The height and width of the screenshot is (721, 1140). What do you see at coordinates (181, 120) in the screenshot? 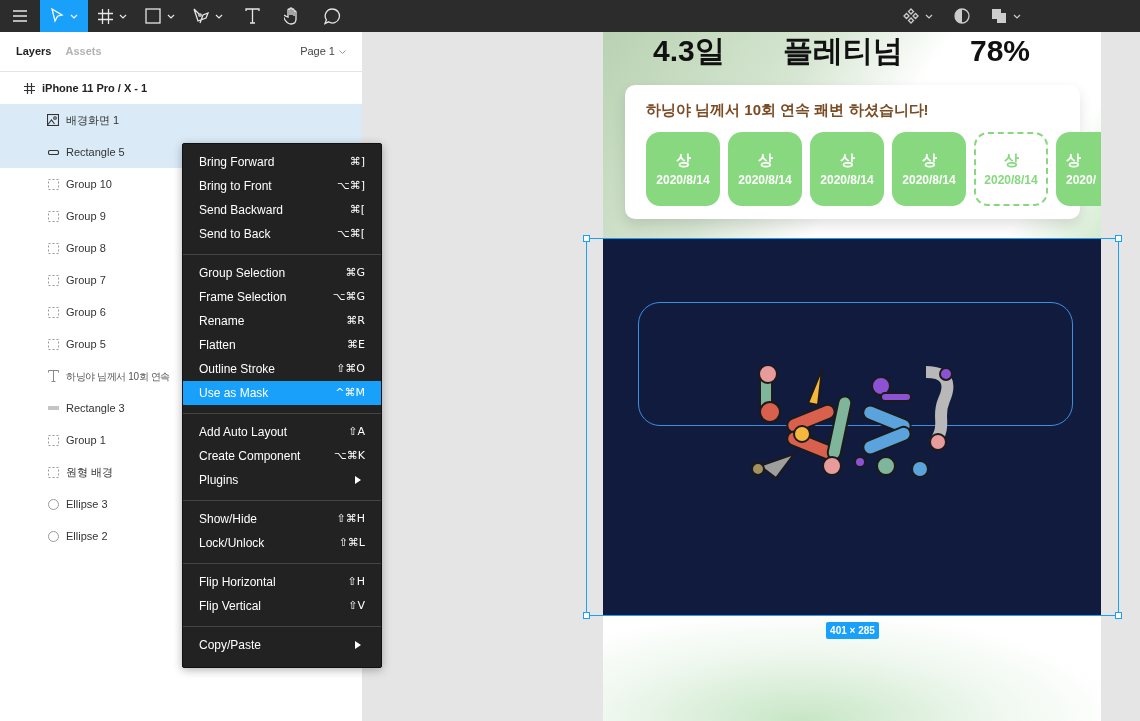
I see `layer-row: 배경화면 1` at bounding box center [181, 120].